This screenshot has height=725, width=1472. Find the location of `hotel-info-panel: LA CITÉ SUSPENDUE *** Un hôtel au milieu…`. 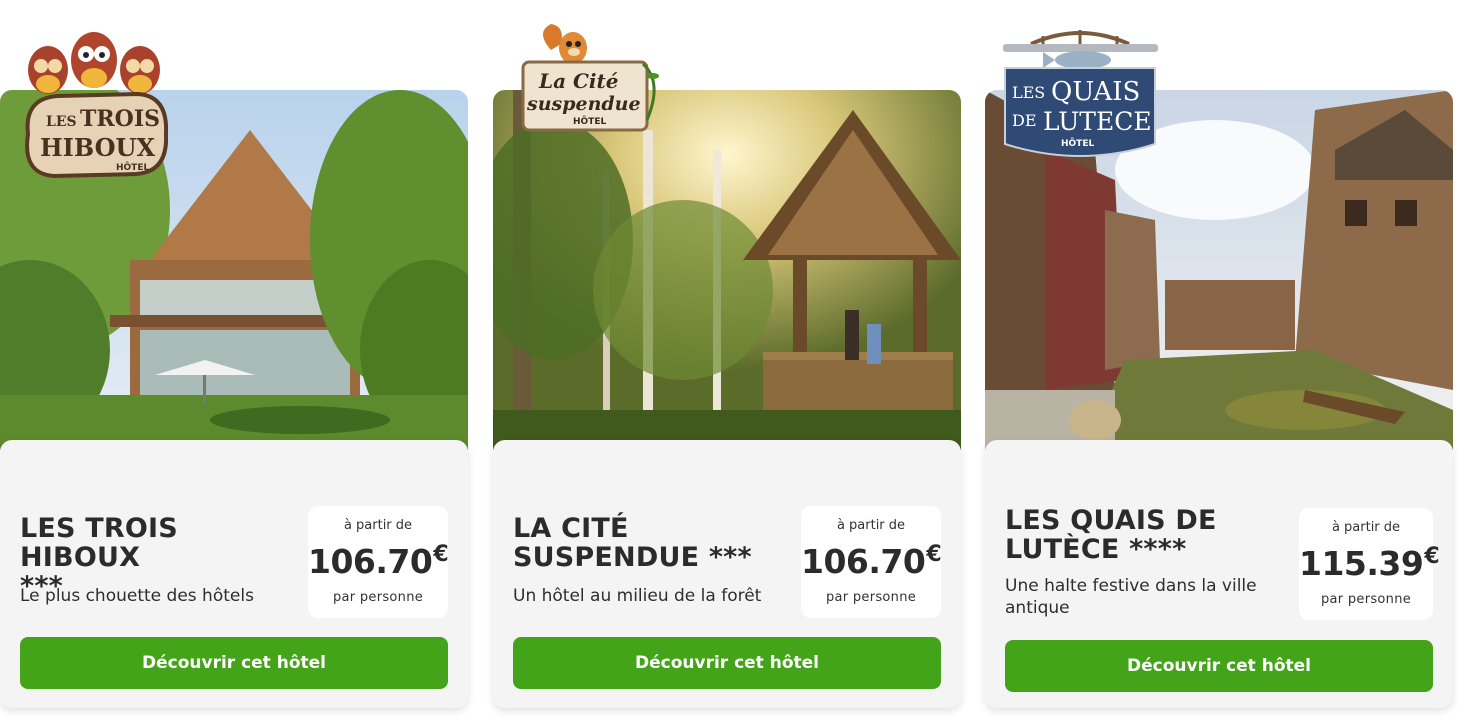

hotel-info-panel: LA CITÉ SUSPENDUE *** Un hôtel au milieu… is located at coordinates (727, 574).